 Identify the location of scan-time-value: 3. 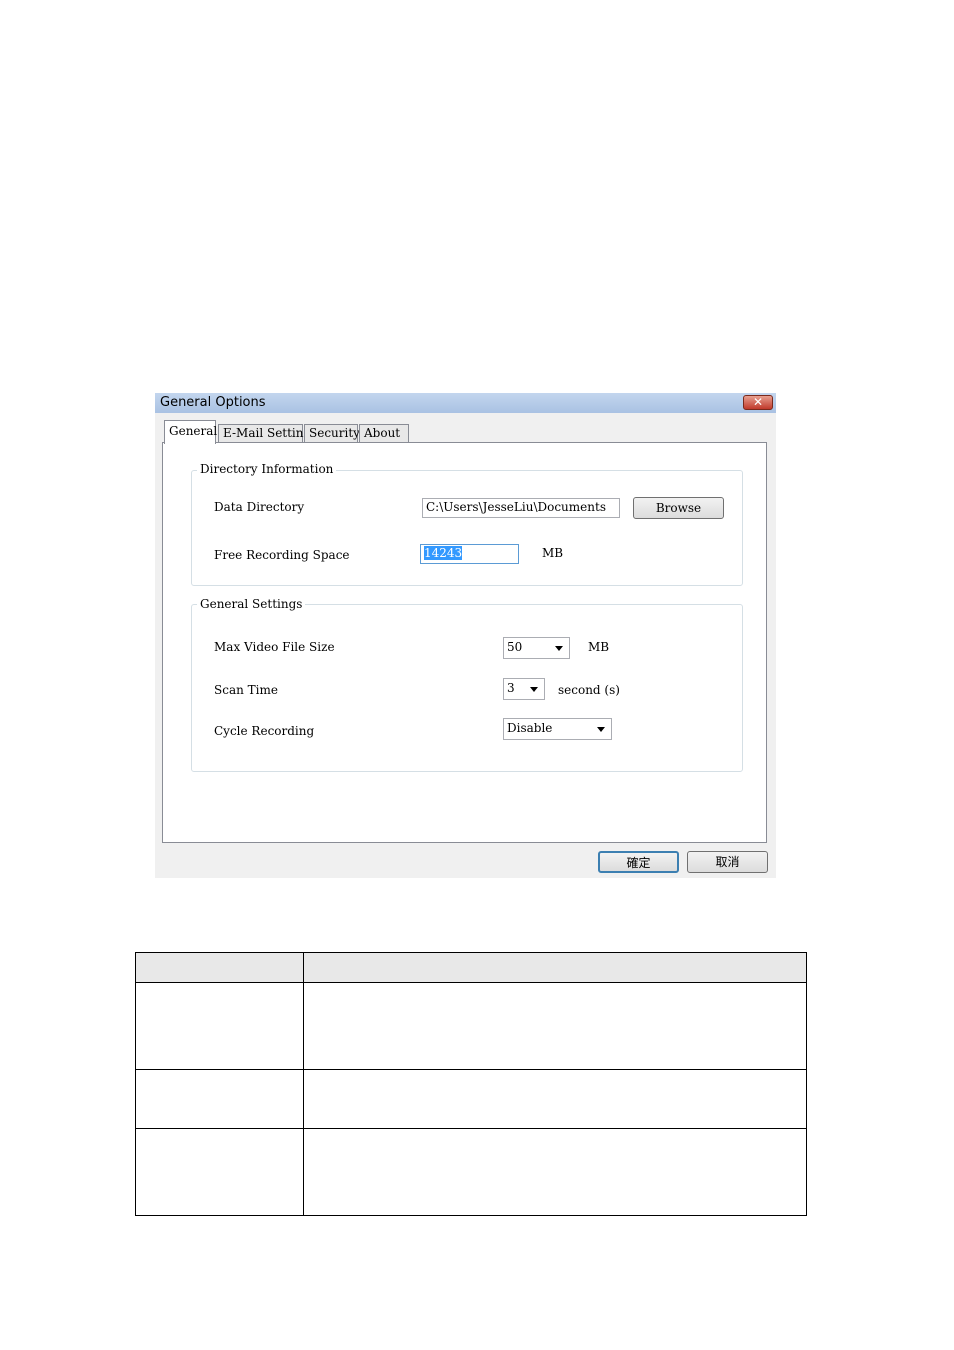
(511, 688).